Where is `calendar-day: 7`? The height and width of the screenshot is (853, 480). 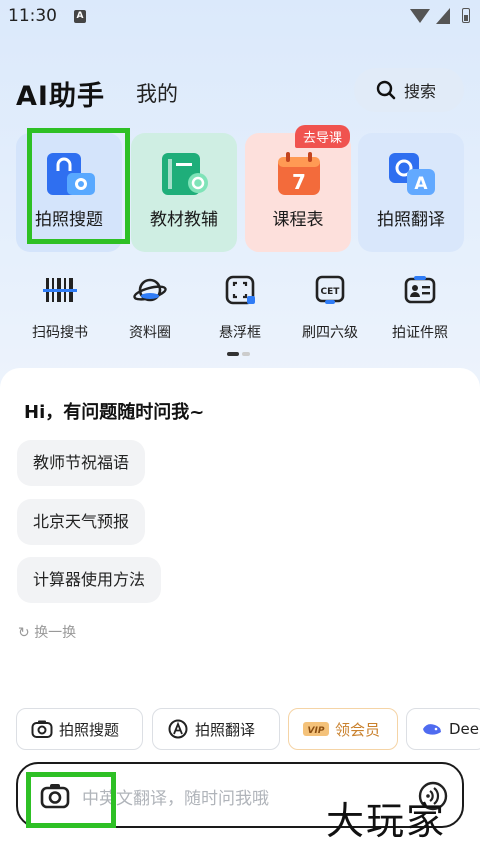
calendar-day: 7 is located at coordinates (299, 182).